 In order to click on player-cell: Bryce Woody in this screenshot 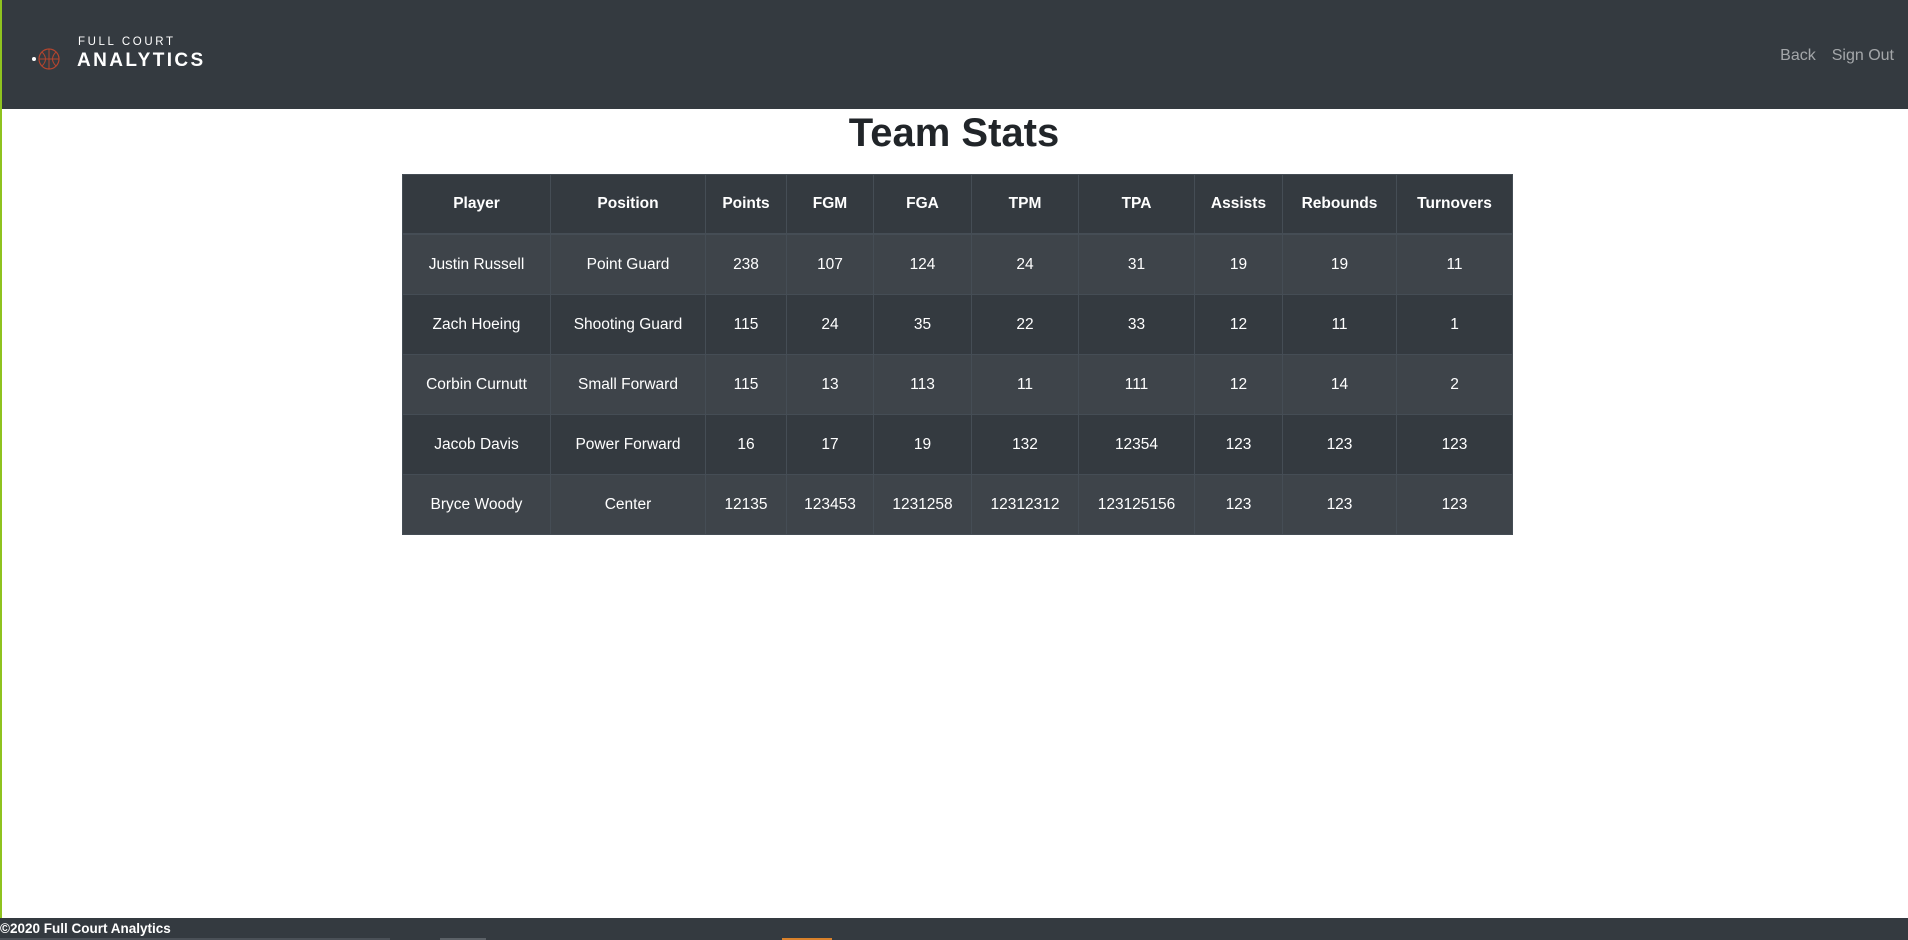, I will do `click(476, 504)`.